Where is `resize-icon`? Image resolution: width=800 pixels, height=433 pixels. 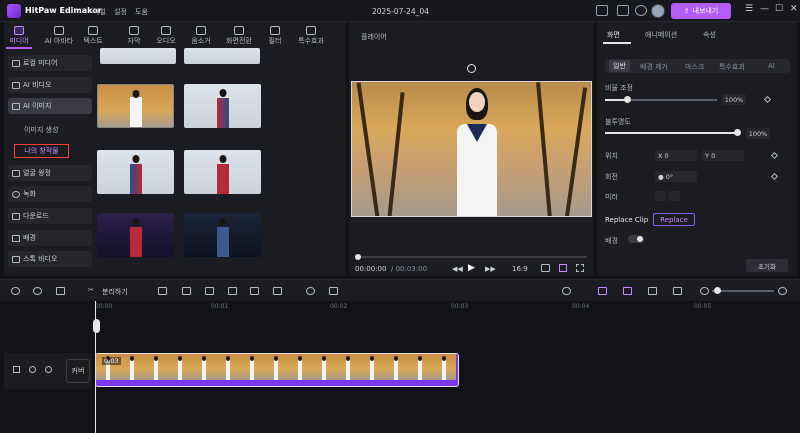
resize-icon is located at coordinates (232, 291).